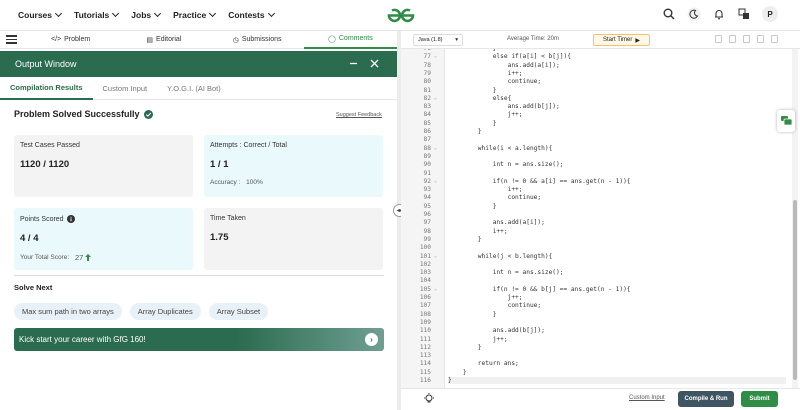 The image size is (800, 410). I want to click on nav-practice: Practice, so click(195, 14).